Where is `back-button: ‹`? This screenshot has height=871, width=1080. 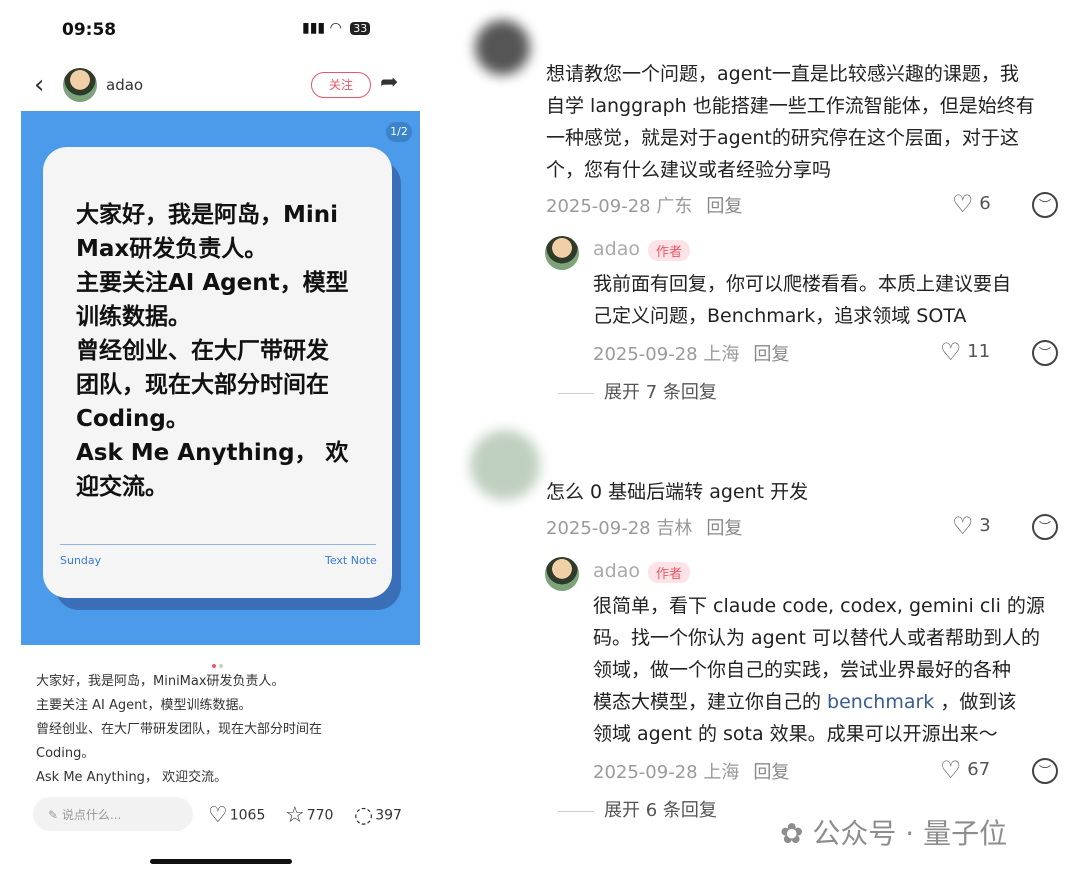 back-button: ‹ is located at coordinates (39, 85).